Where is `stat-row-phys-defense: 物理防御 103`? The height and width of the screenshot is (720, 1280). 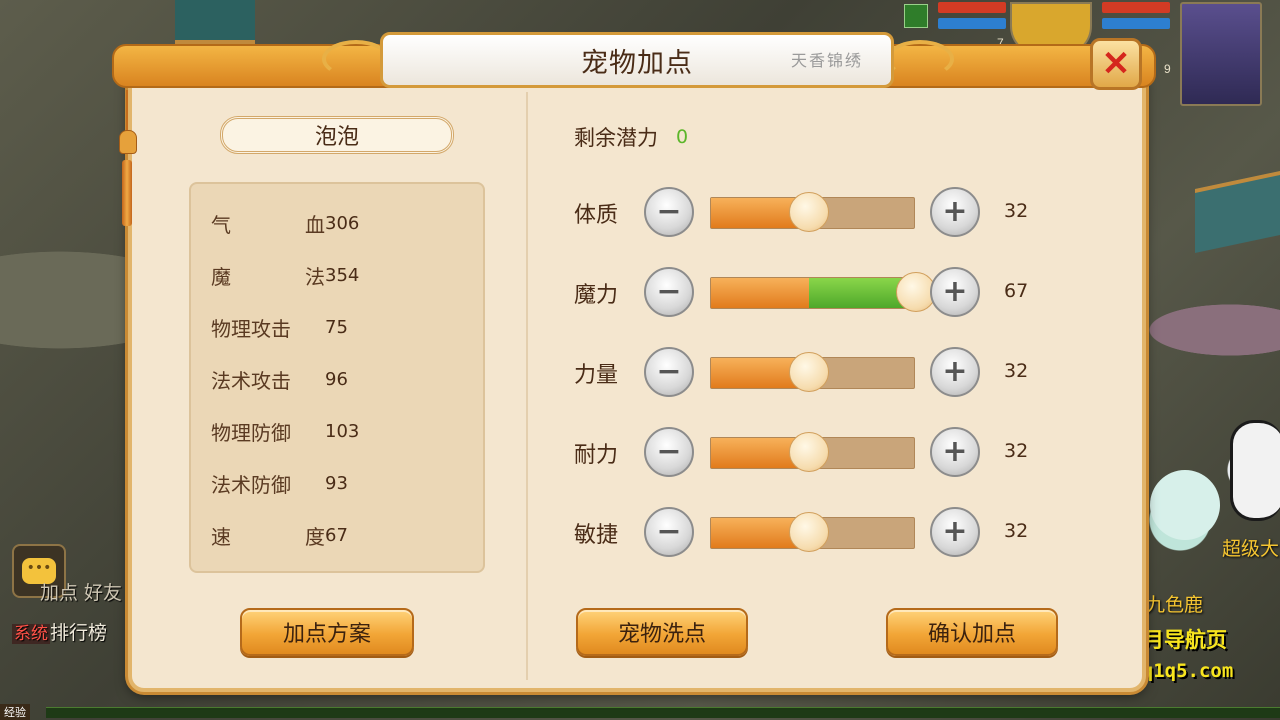
stat-row-phys-defense: 物理防御 103 is located at coordinates (285, 431).